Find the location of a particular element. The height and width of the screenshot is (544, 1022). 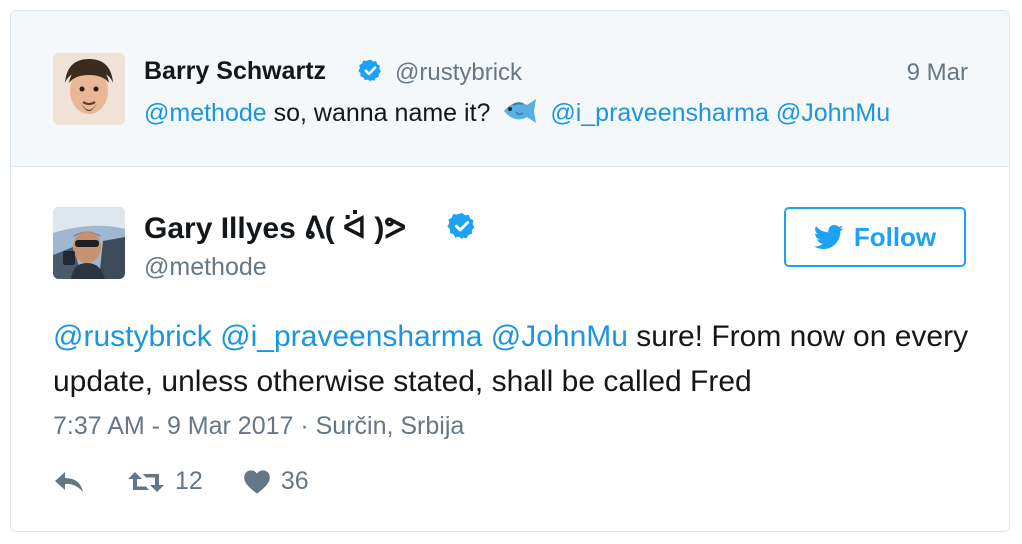

mention-link: @rustybrick is located at coordinates (132, 336).